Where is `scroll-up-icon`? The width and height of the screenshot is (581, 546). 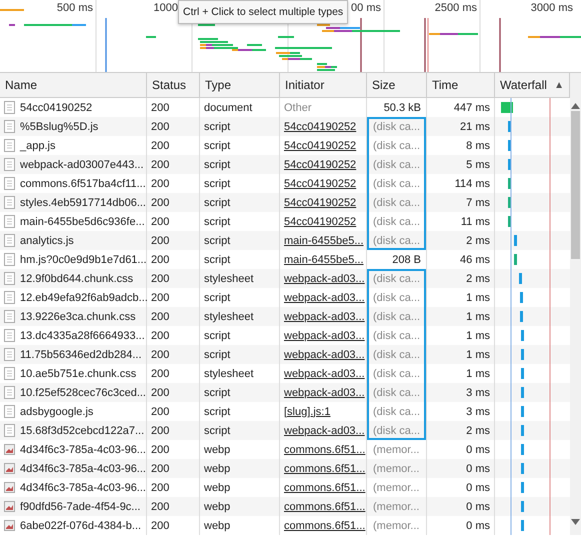
scroll-up-icon is located at coordinates (575, 106).